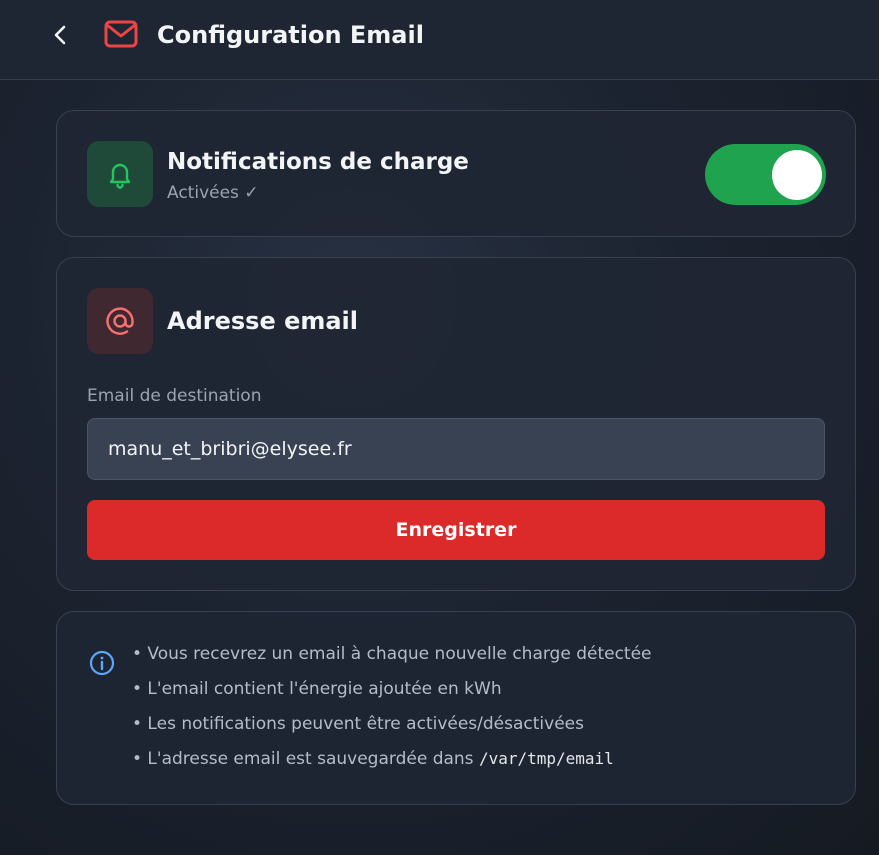 The image size is (879, 855). Describe the element at coordinates (439, 40) in the screenshot. I see `top-bar: Configuration Email` at that location.